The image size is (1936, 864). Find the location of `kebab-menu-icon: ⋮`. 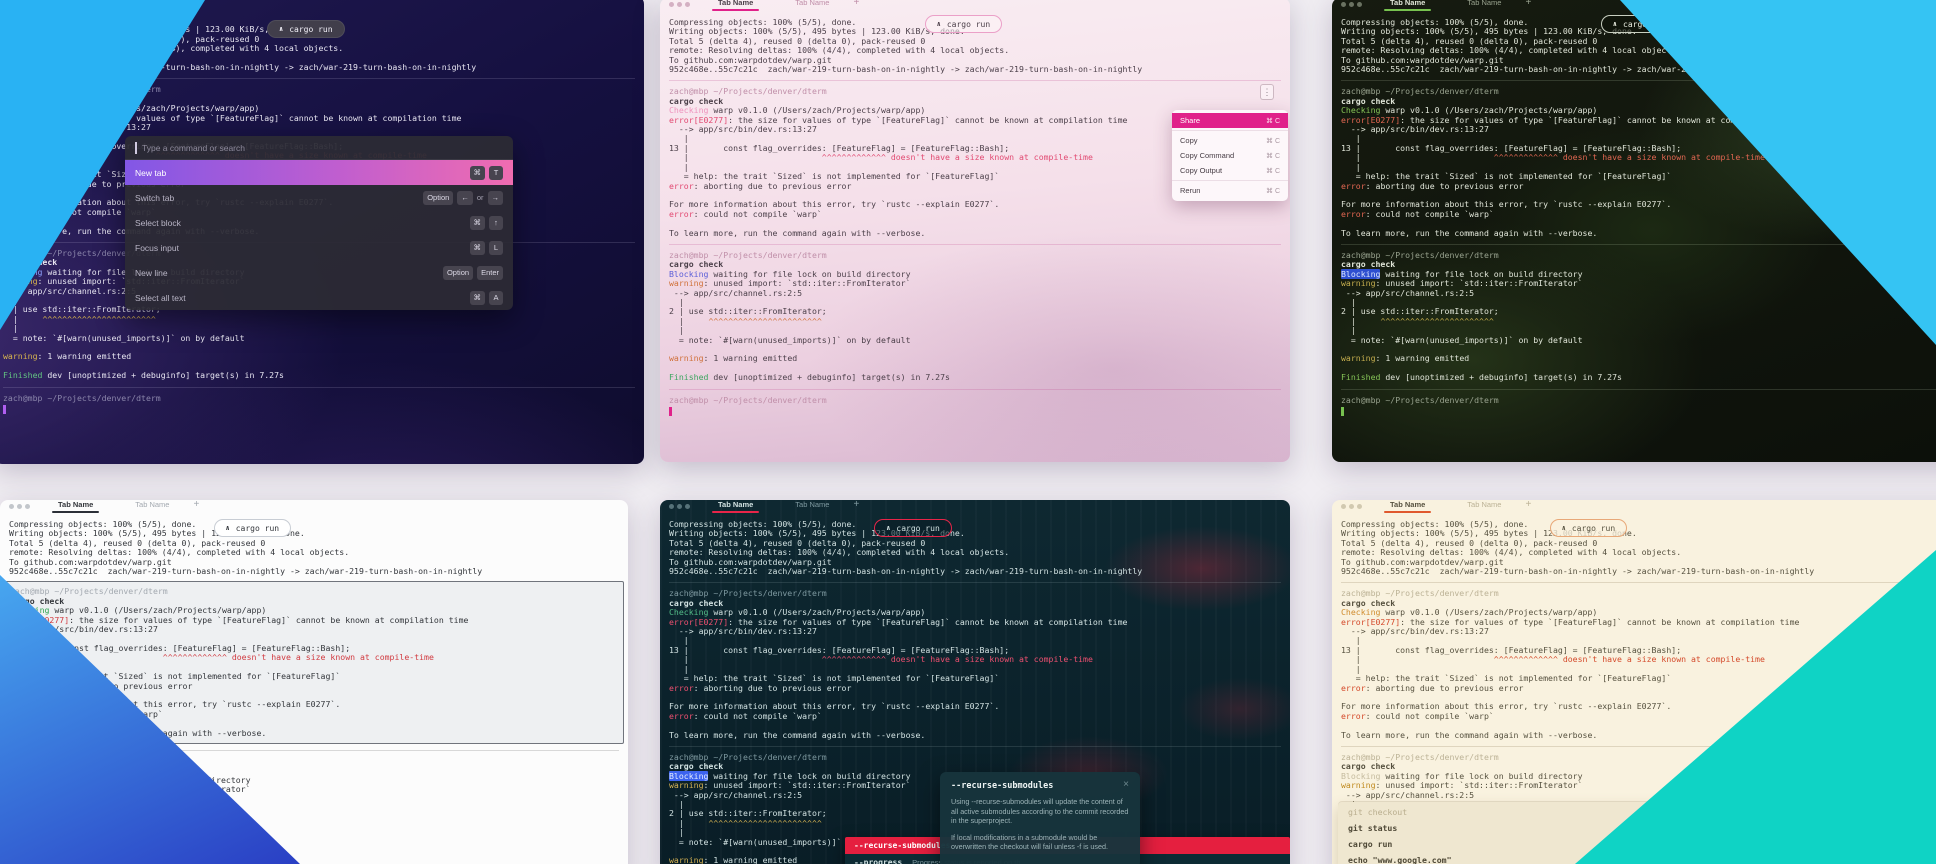

kebab-menu-icon: ⋮ is located at coordinates (1267, 92).